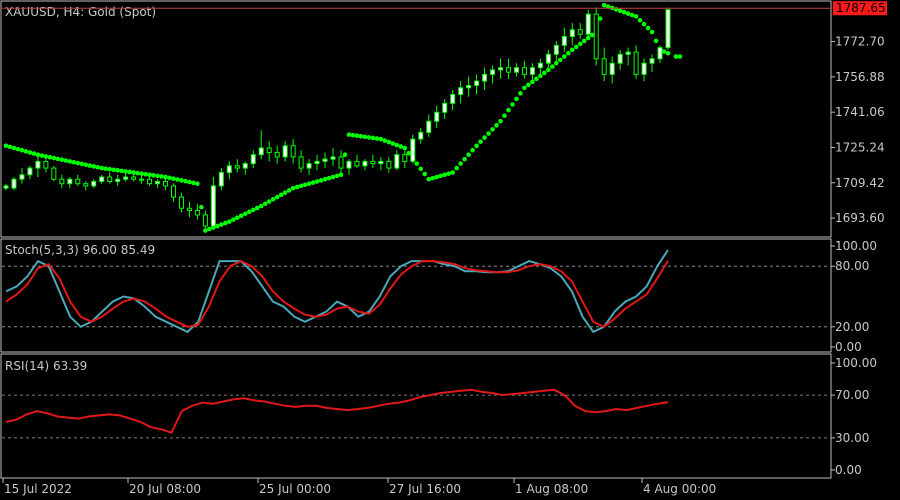 The image size is (900, 500). Describe the element at coordinates (860, 183) in the screenshot. I see `price-tick-label: 1709.42` at that location.